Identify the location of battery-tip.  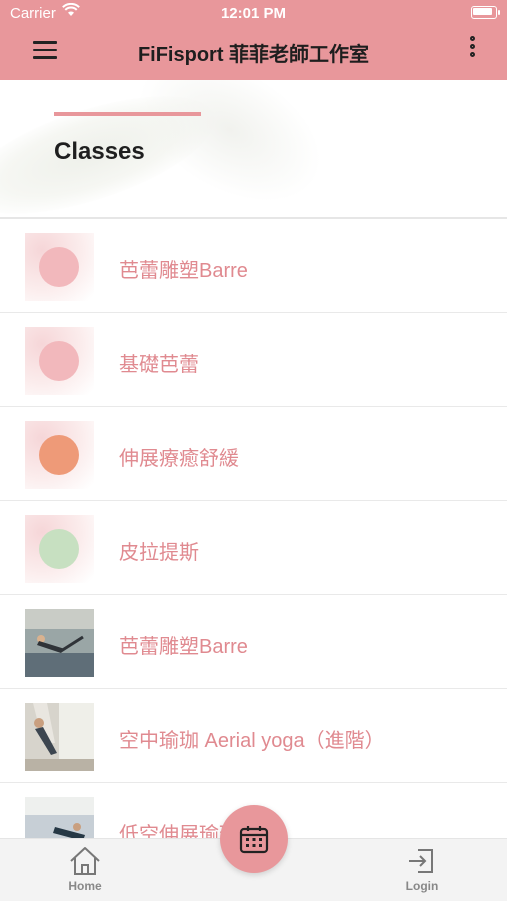
(499, 12).